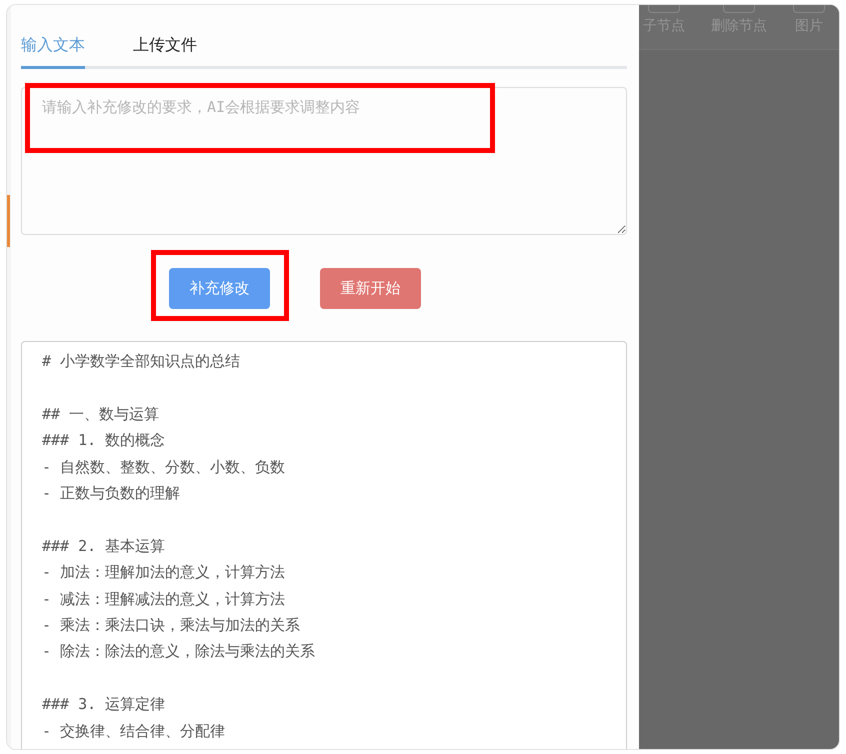  I want to click on tab: 输入文本, so click(53, 50).